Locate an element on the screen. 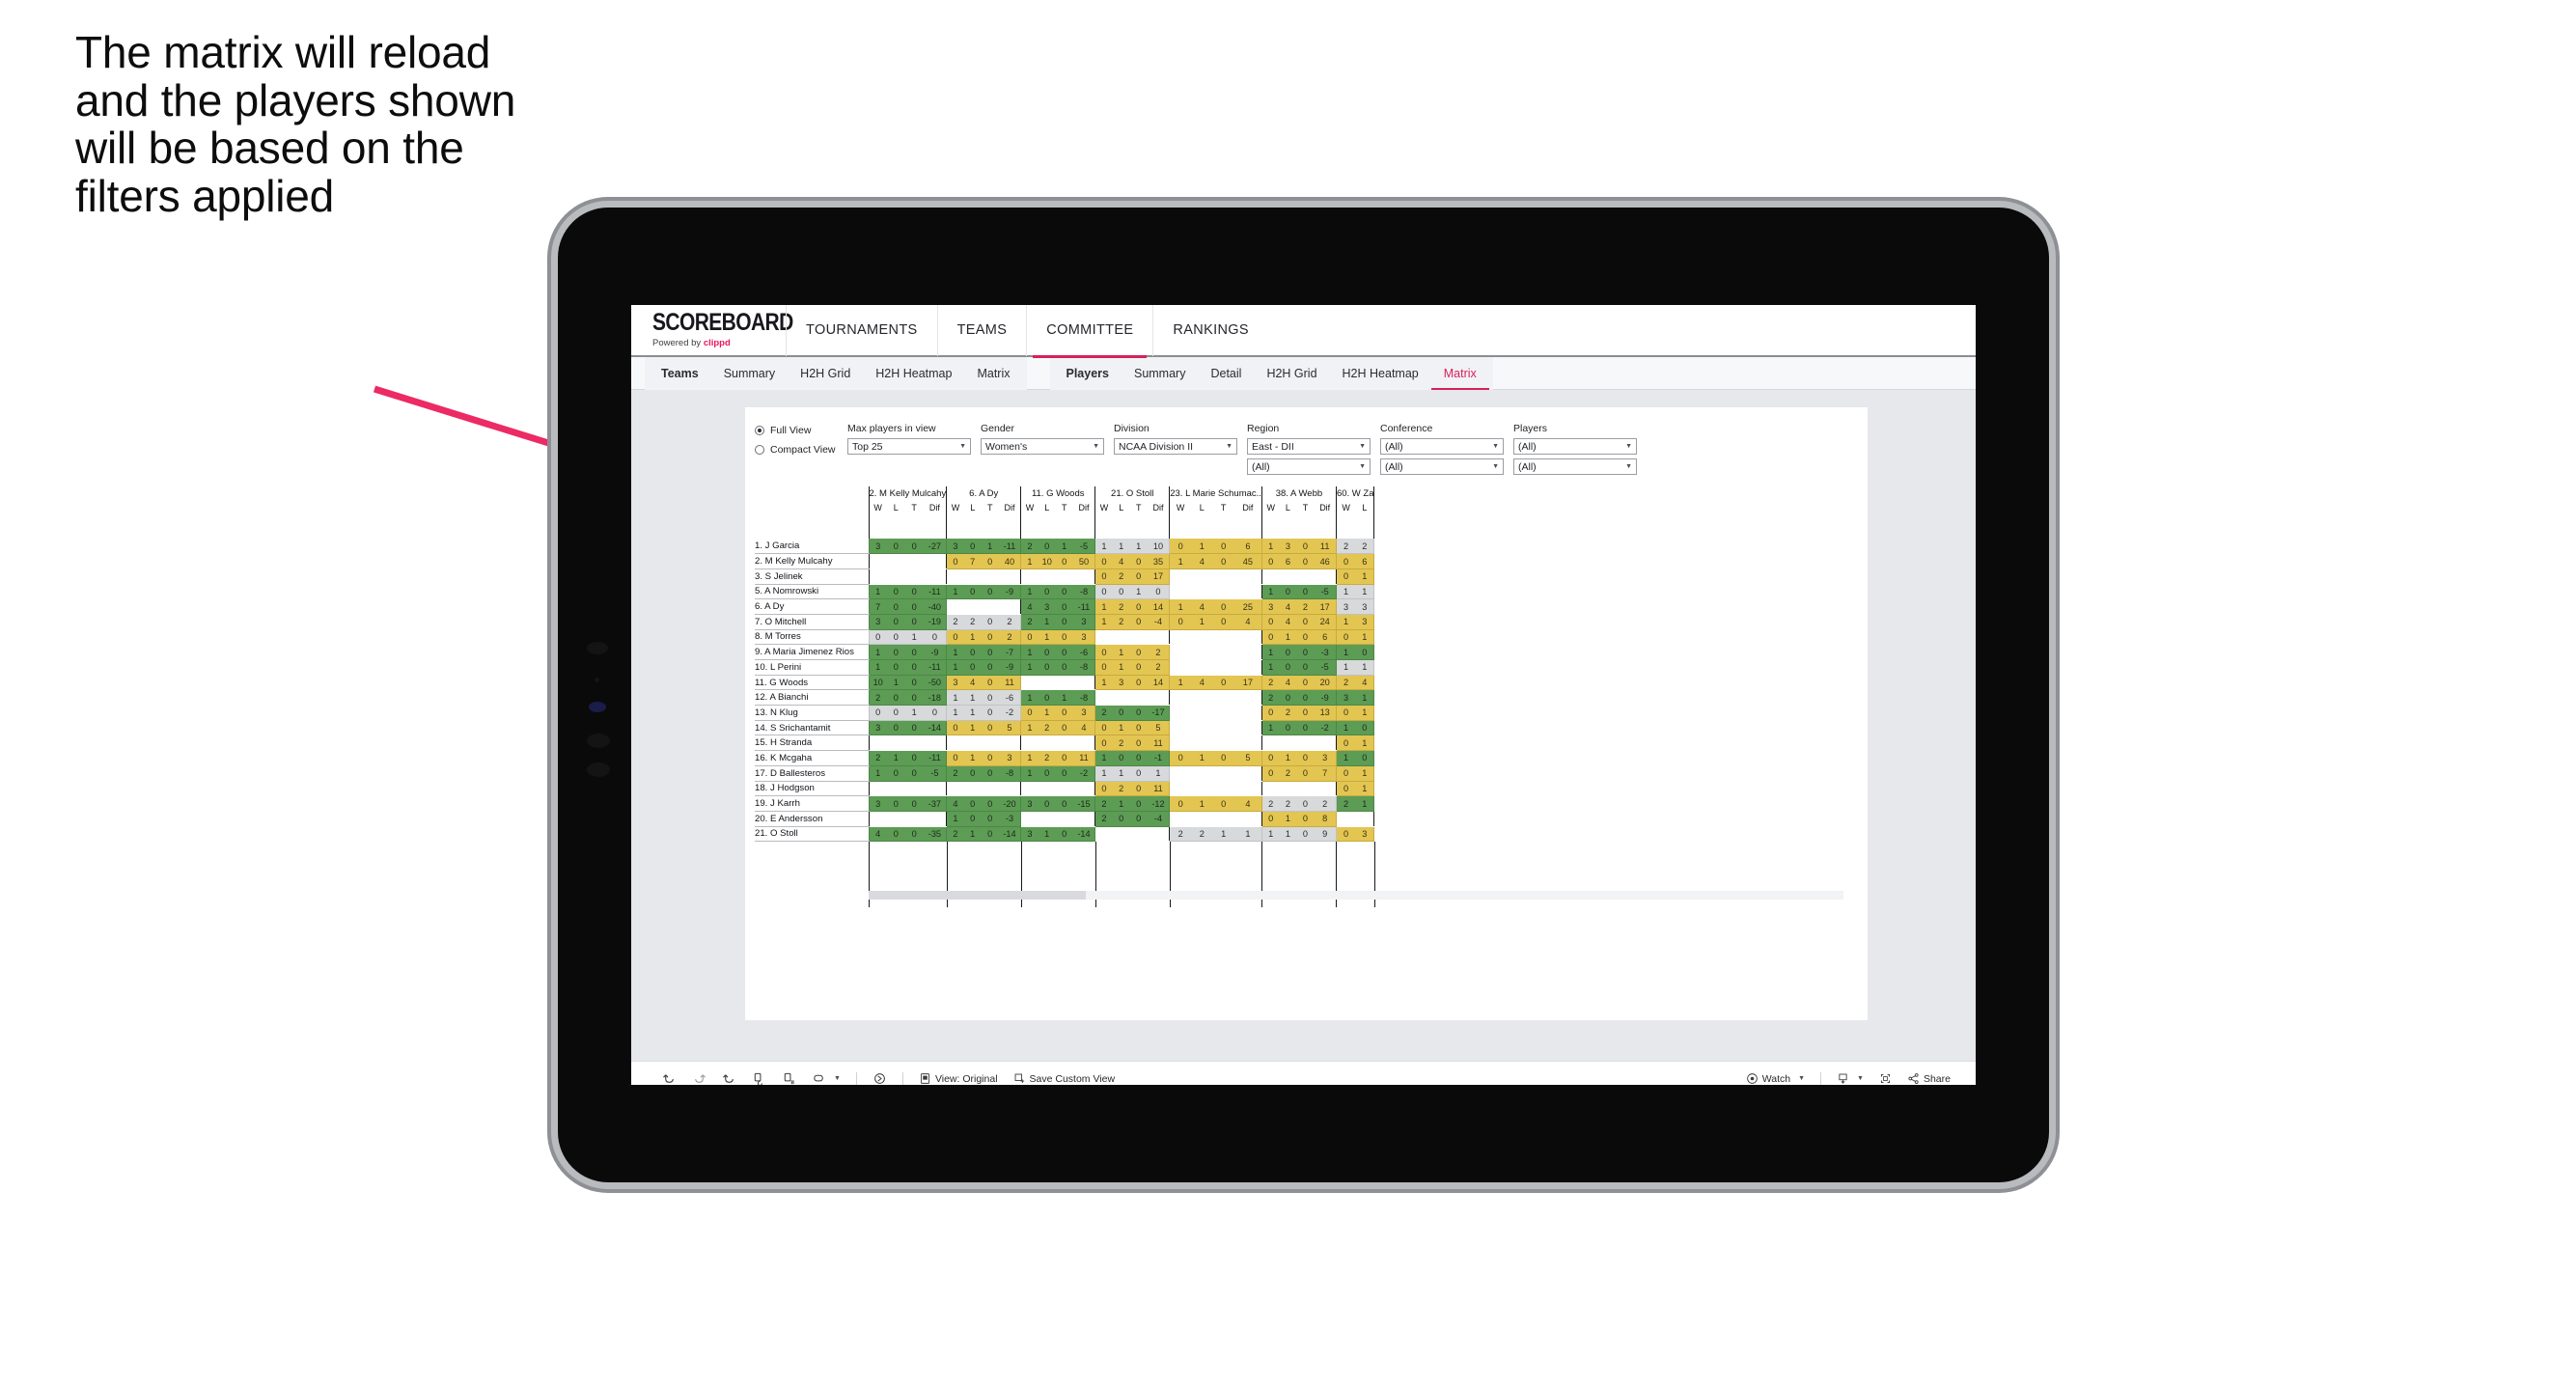 The width and height of the screenshot is (2576, 1386). matrix-cell: 17 is located at coordinates (1159, 577).